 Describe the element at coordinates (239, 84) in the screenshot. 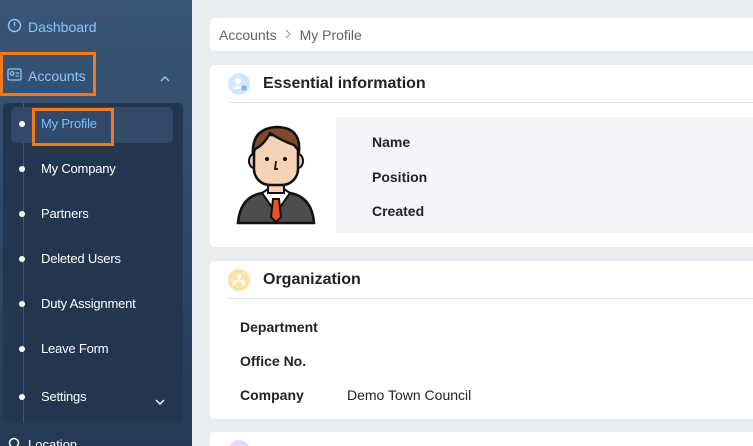

I see `user-info-icon` at that location.